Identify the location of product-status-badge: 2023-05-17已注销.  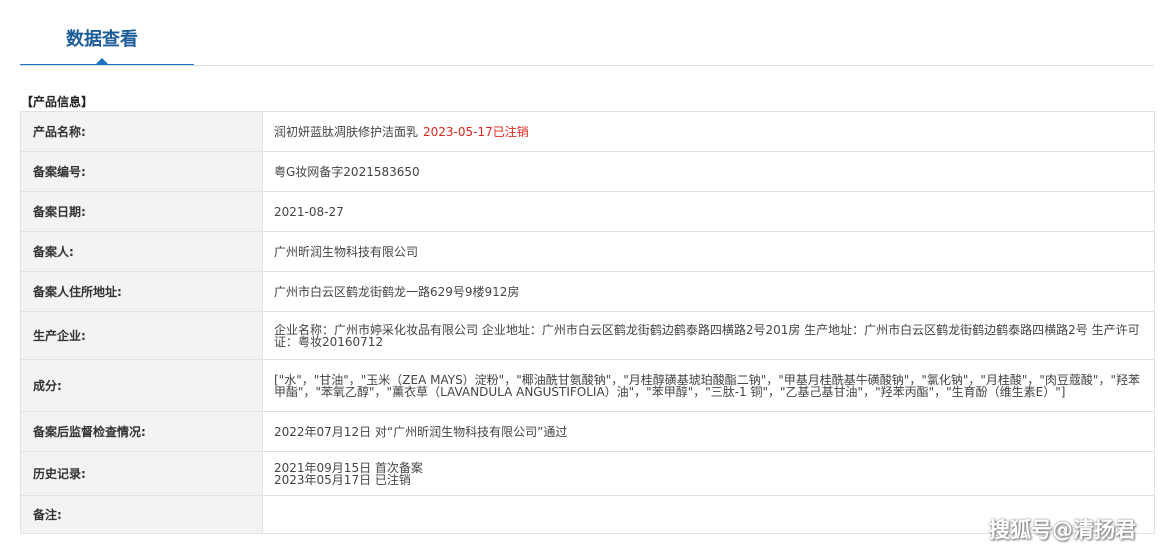
(476, 131).